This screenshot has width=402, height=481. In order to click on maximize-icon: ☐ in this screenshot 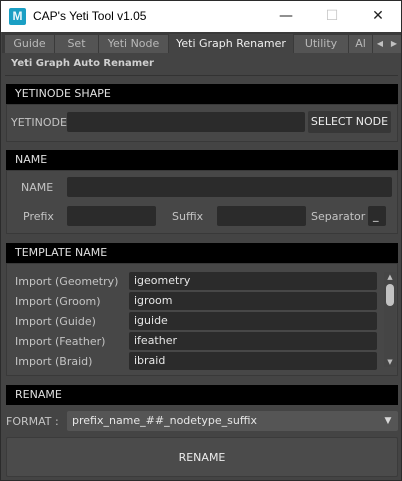, I will do `click(332, 16)`.